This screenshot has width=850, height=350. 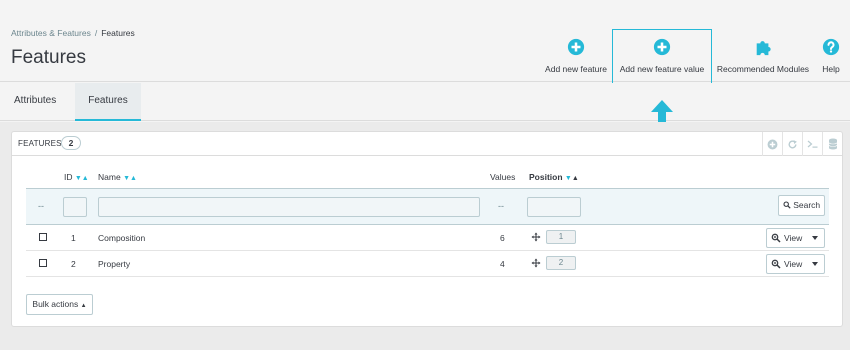 What do you see at coordinates (502, 238) in the screenshot?
I see `row-values: 6` at bounding box center [502, 238].